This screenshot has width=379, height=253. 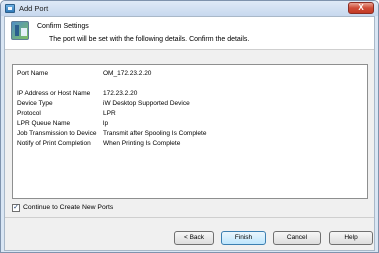 What do you see at coordinates (10, 8) in the screenshot?
I see `printer-port-icon` at bounding box center [10, 8].